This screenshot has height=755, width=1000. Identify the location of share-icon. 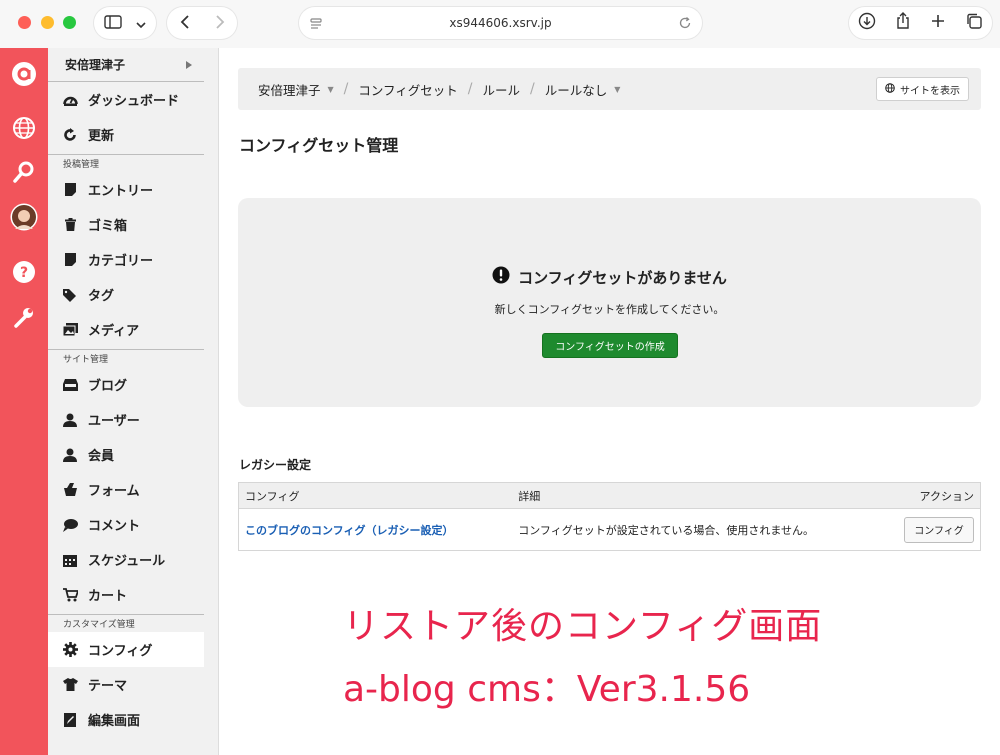
(903, 23).